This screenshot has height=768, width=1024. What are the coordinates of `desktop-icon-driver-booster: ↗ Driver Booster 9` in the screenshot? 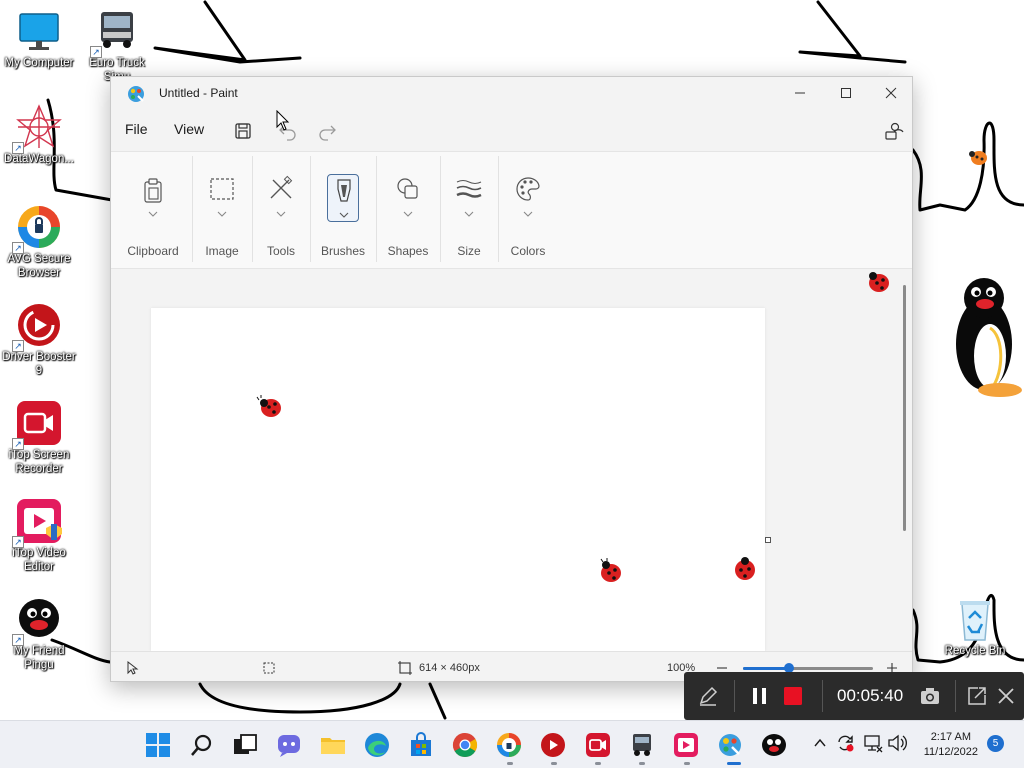 It's located at (39, 340).